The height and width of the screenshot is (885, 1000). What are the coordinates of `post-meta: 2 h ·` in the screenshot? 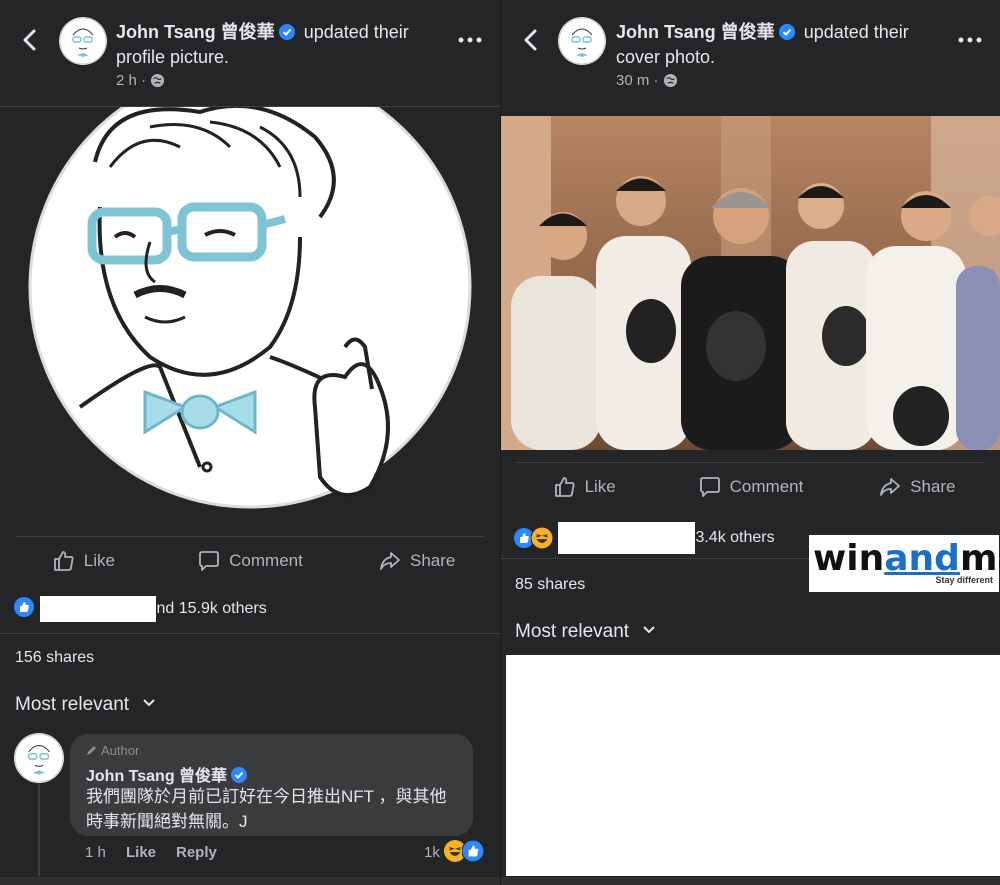 It's located at (140, 80).